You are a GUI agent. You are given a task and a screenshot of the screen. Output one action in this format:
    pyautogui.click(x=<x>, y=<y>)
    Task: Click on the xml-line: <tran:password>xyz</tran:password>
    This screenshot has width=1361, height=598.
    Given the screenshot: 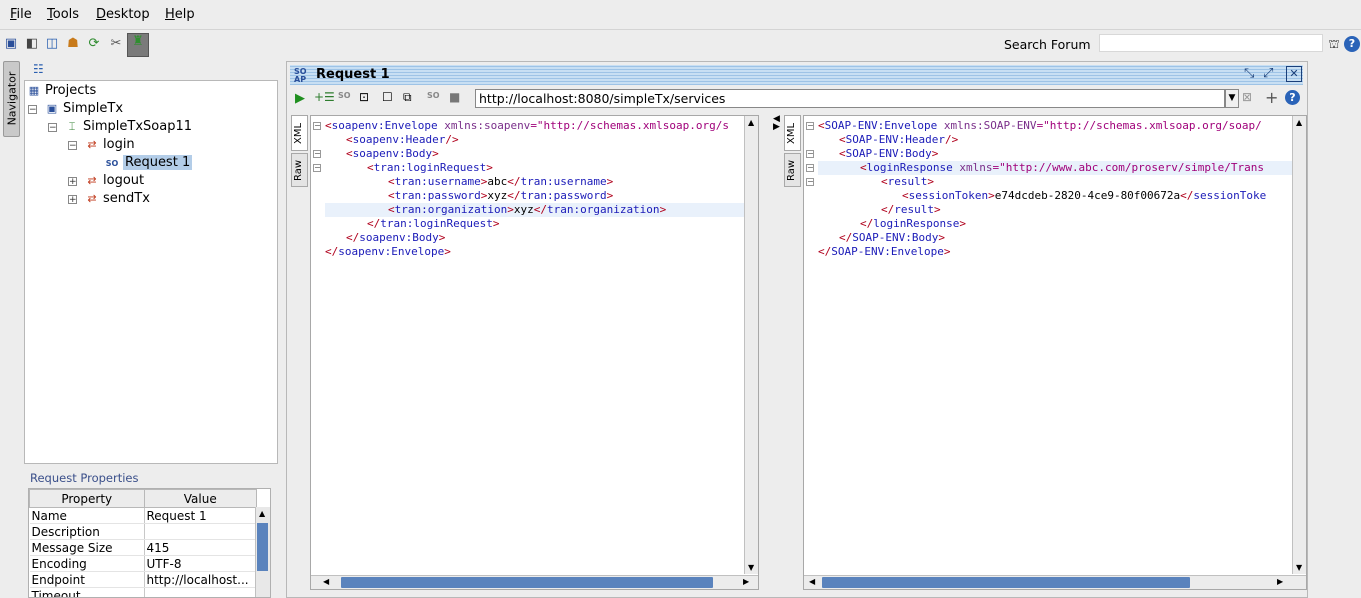 What is the action you would take?
    pyautogui.click(x=534, y=196)
    